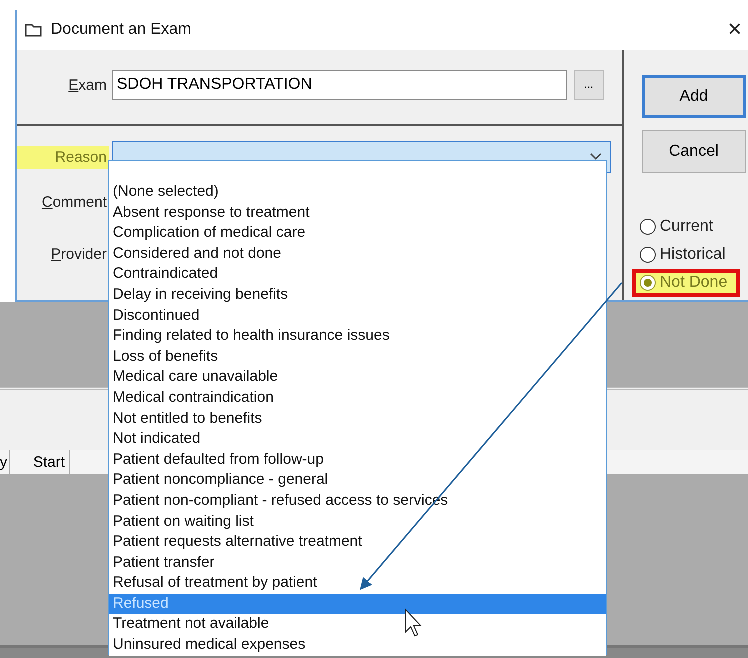 This screenshot has width=748, height=658. What do you see at coordinates (74, 202) in the screenshot?
I see `comment-label: Comment` at bounding box center [74, 202].